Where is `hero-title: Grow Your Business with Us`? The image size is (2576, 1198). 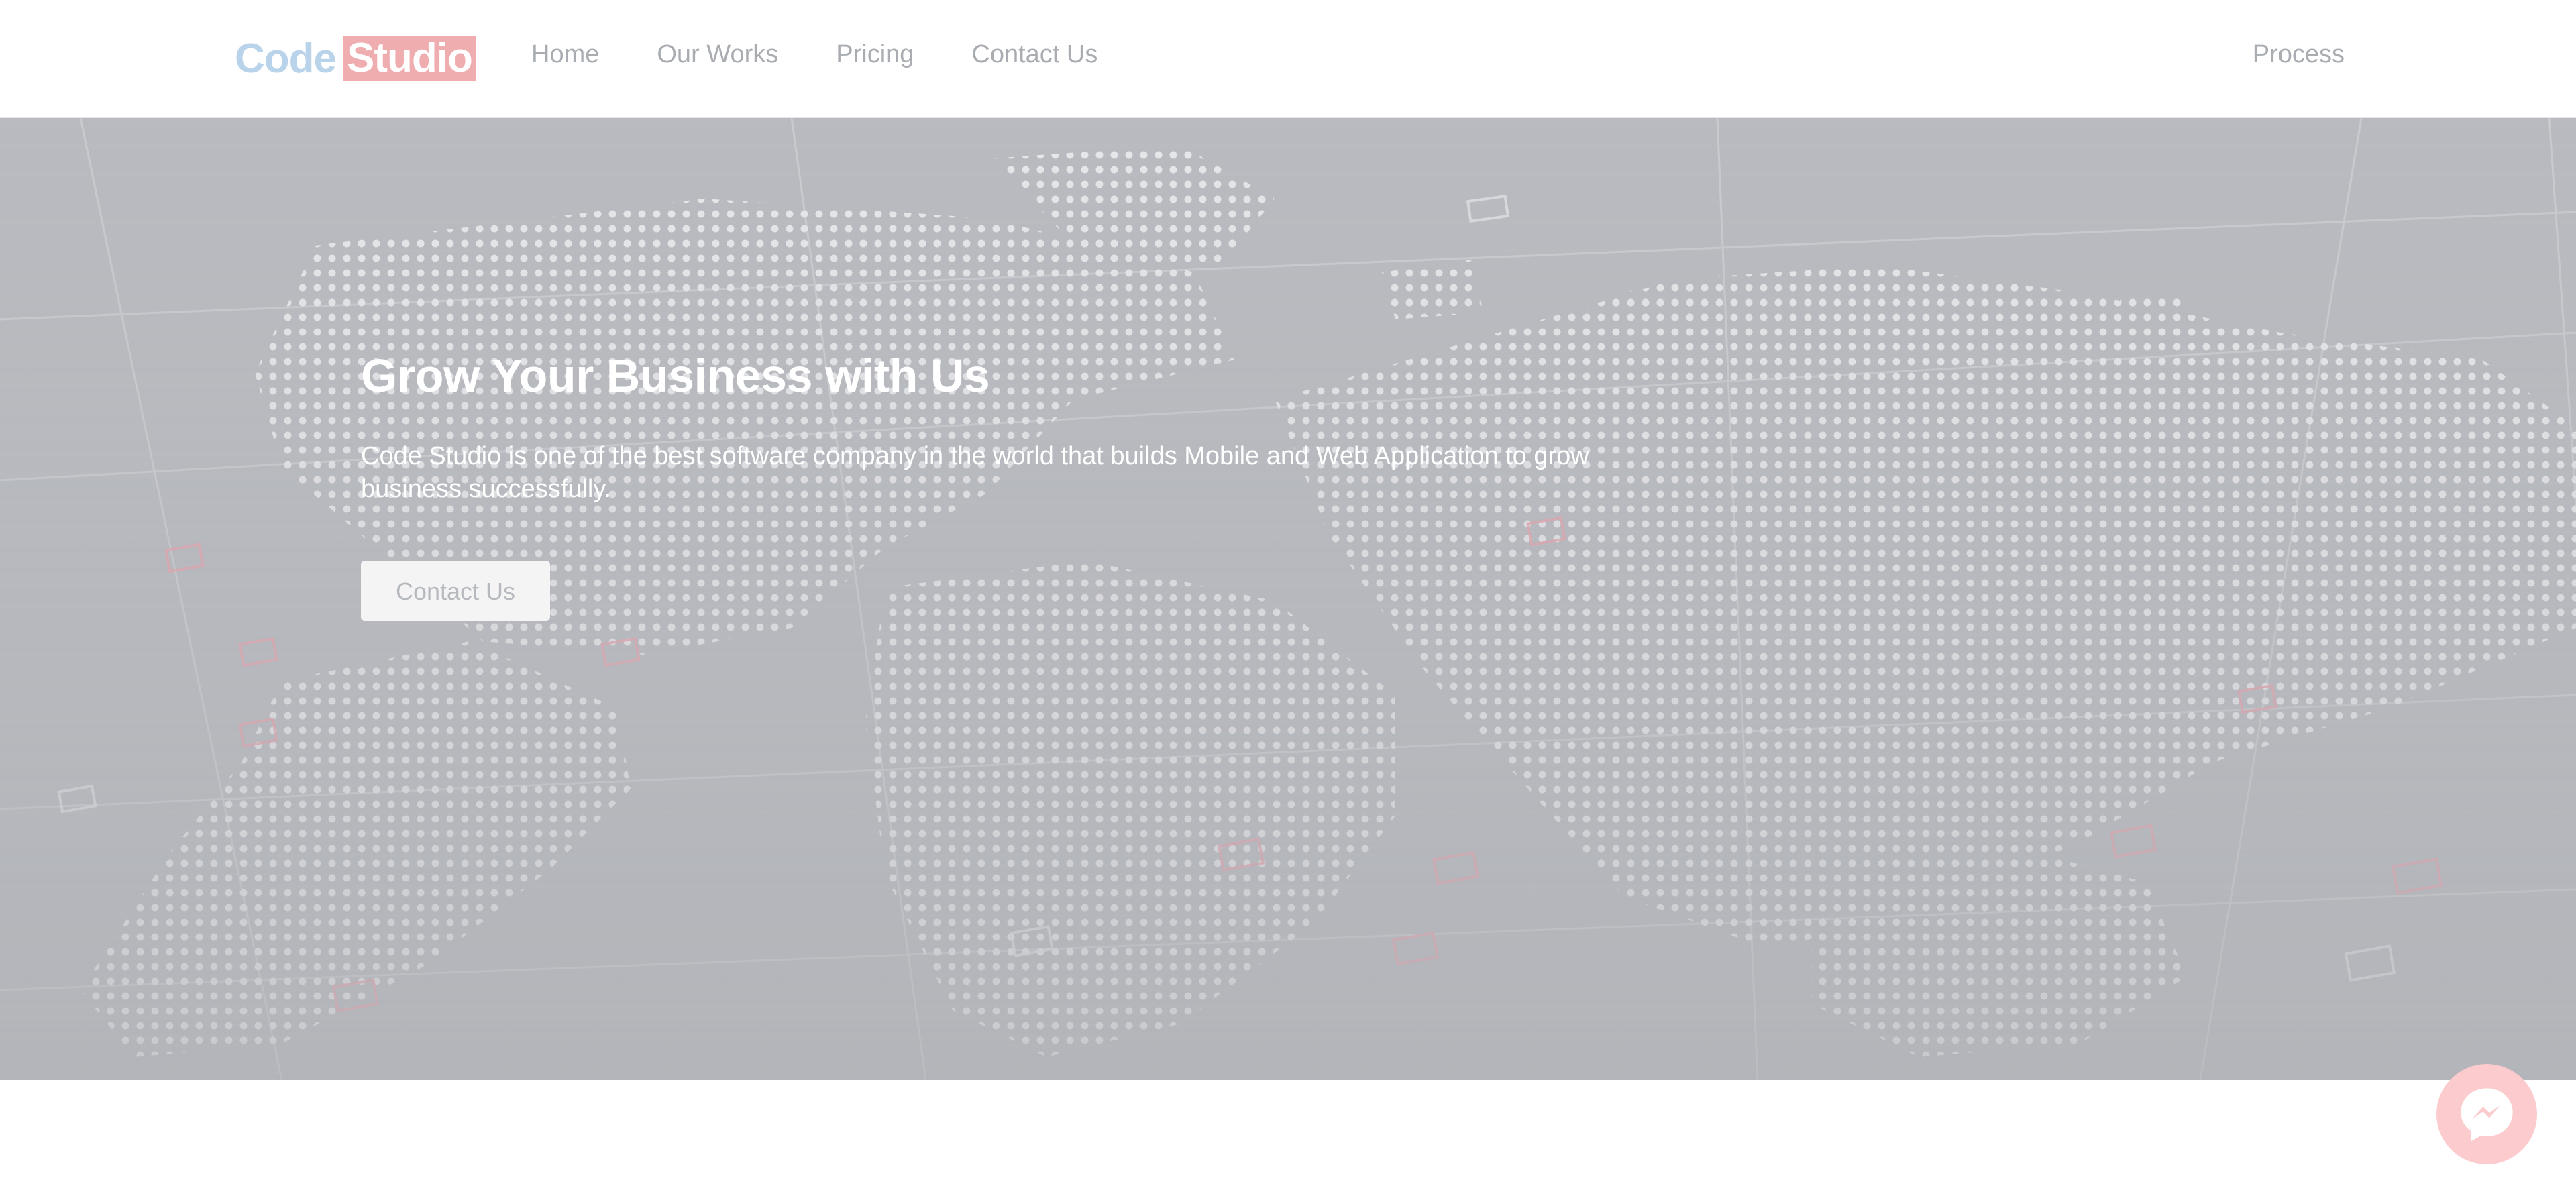
hero-title: Grow Your Business with Us is located at coordinates (675, 375).